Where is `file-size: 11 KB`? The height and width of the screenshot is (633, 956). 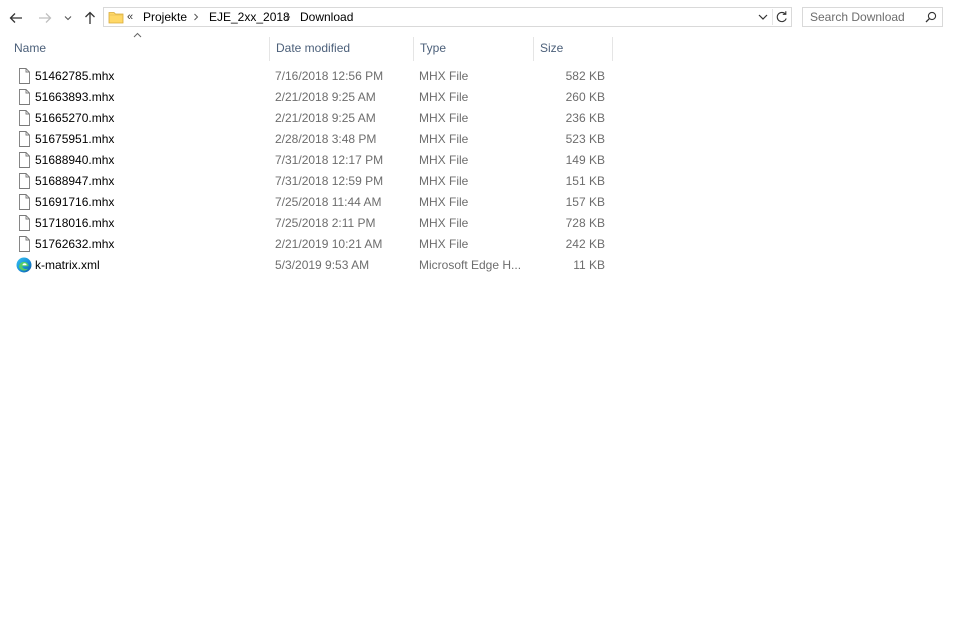
file-size: 11 KB is located at coordinates (589, 265).